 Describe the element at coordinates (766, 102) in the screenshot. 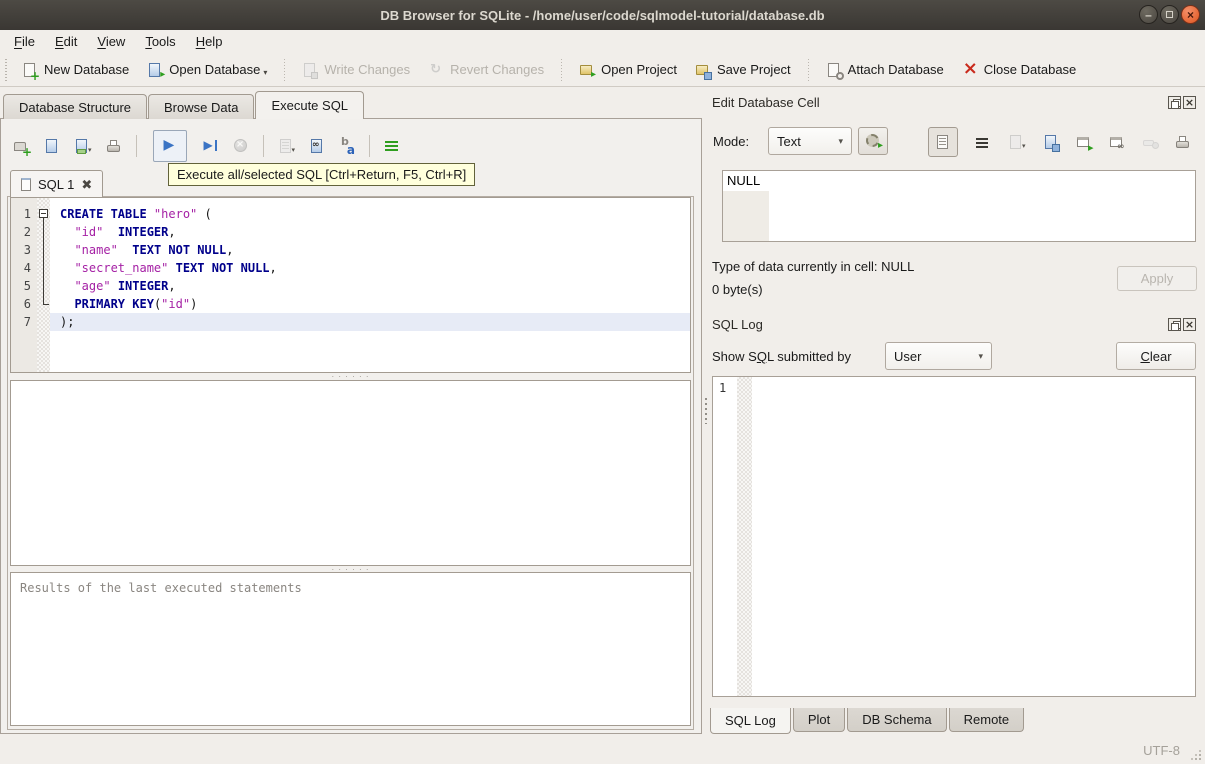

I see `edit-cell-title: Edit Database Cell` at that location.